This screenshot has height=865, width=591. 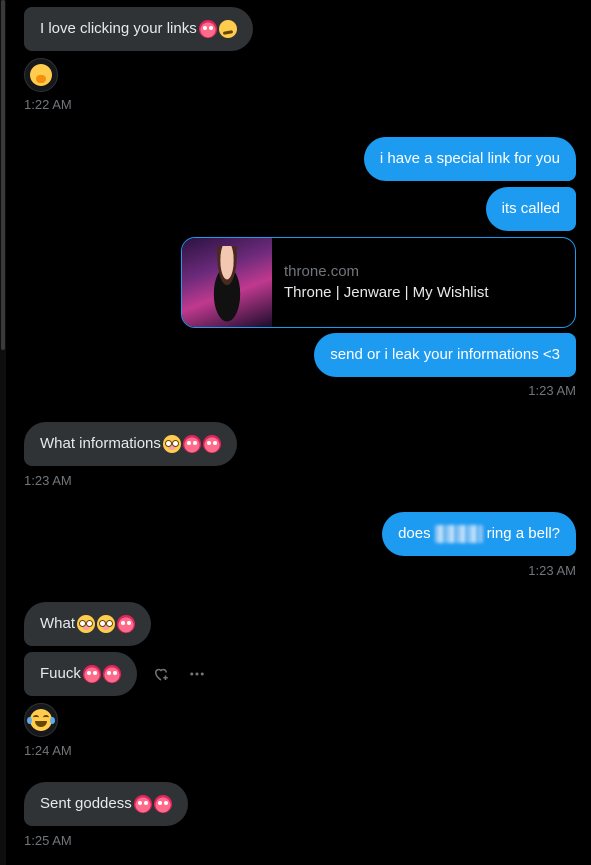 I want to click on incoming-message: Sent goddess, so click(x=106, y=804).